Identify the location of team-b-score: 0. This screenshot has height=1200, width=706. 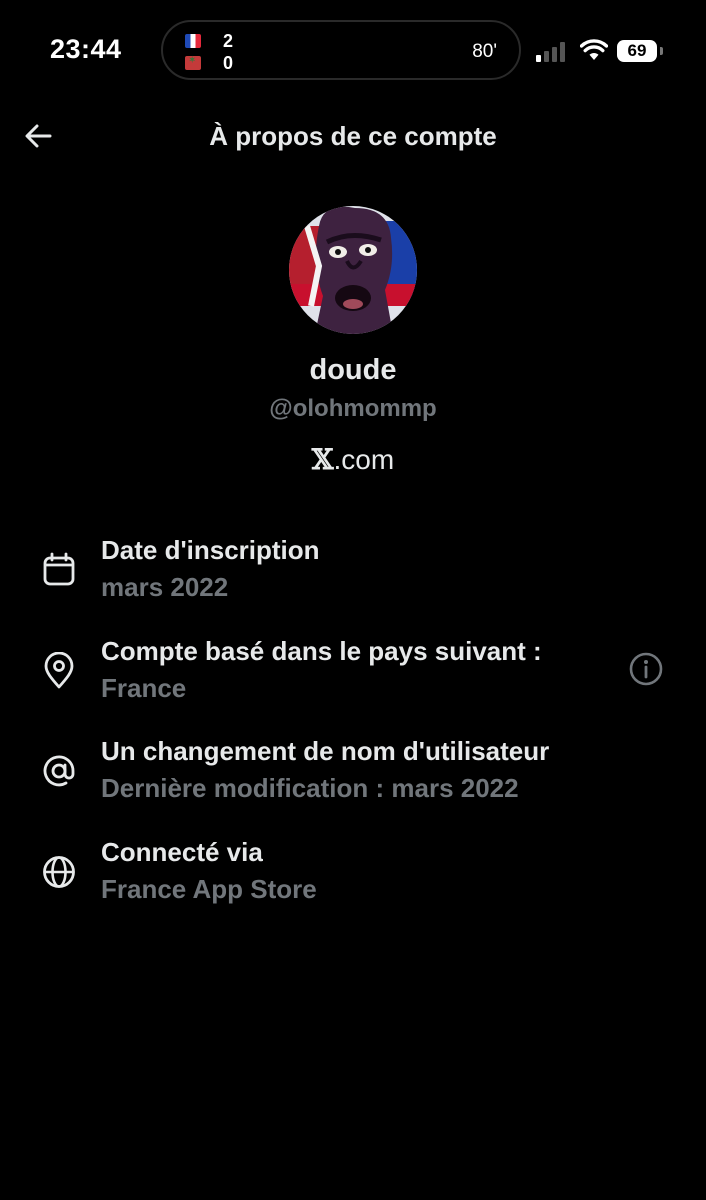
(228, 63).